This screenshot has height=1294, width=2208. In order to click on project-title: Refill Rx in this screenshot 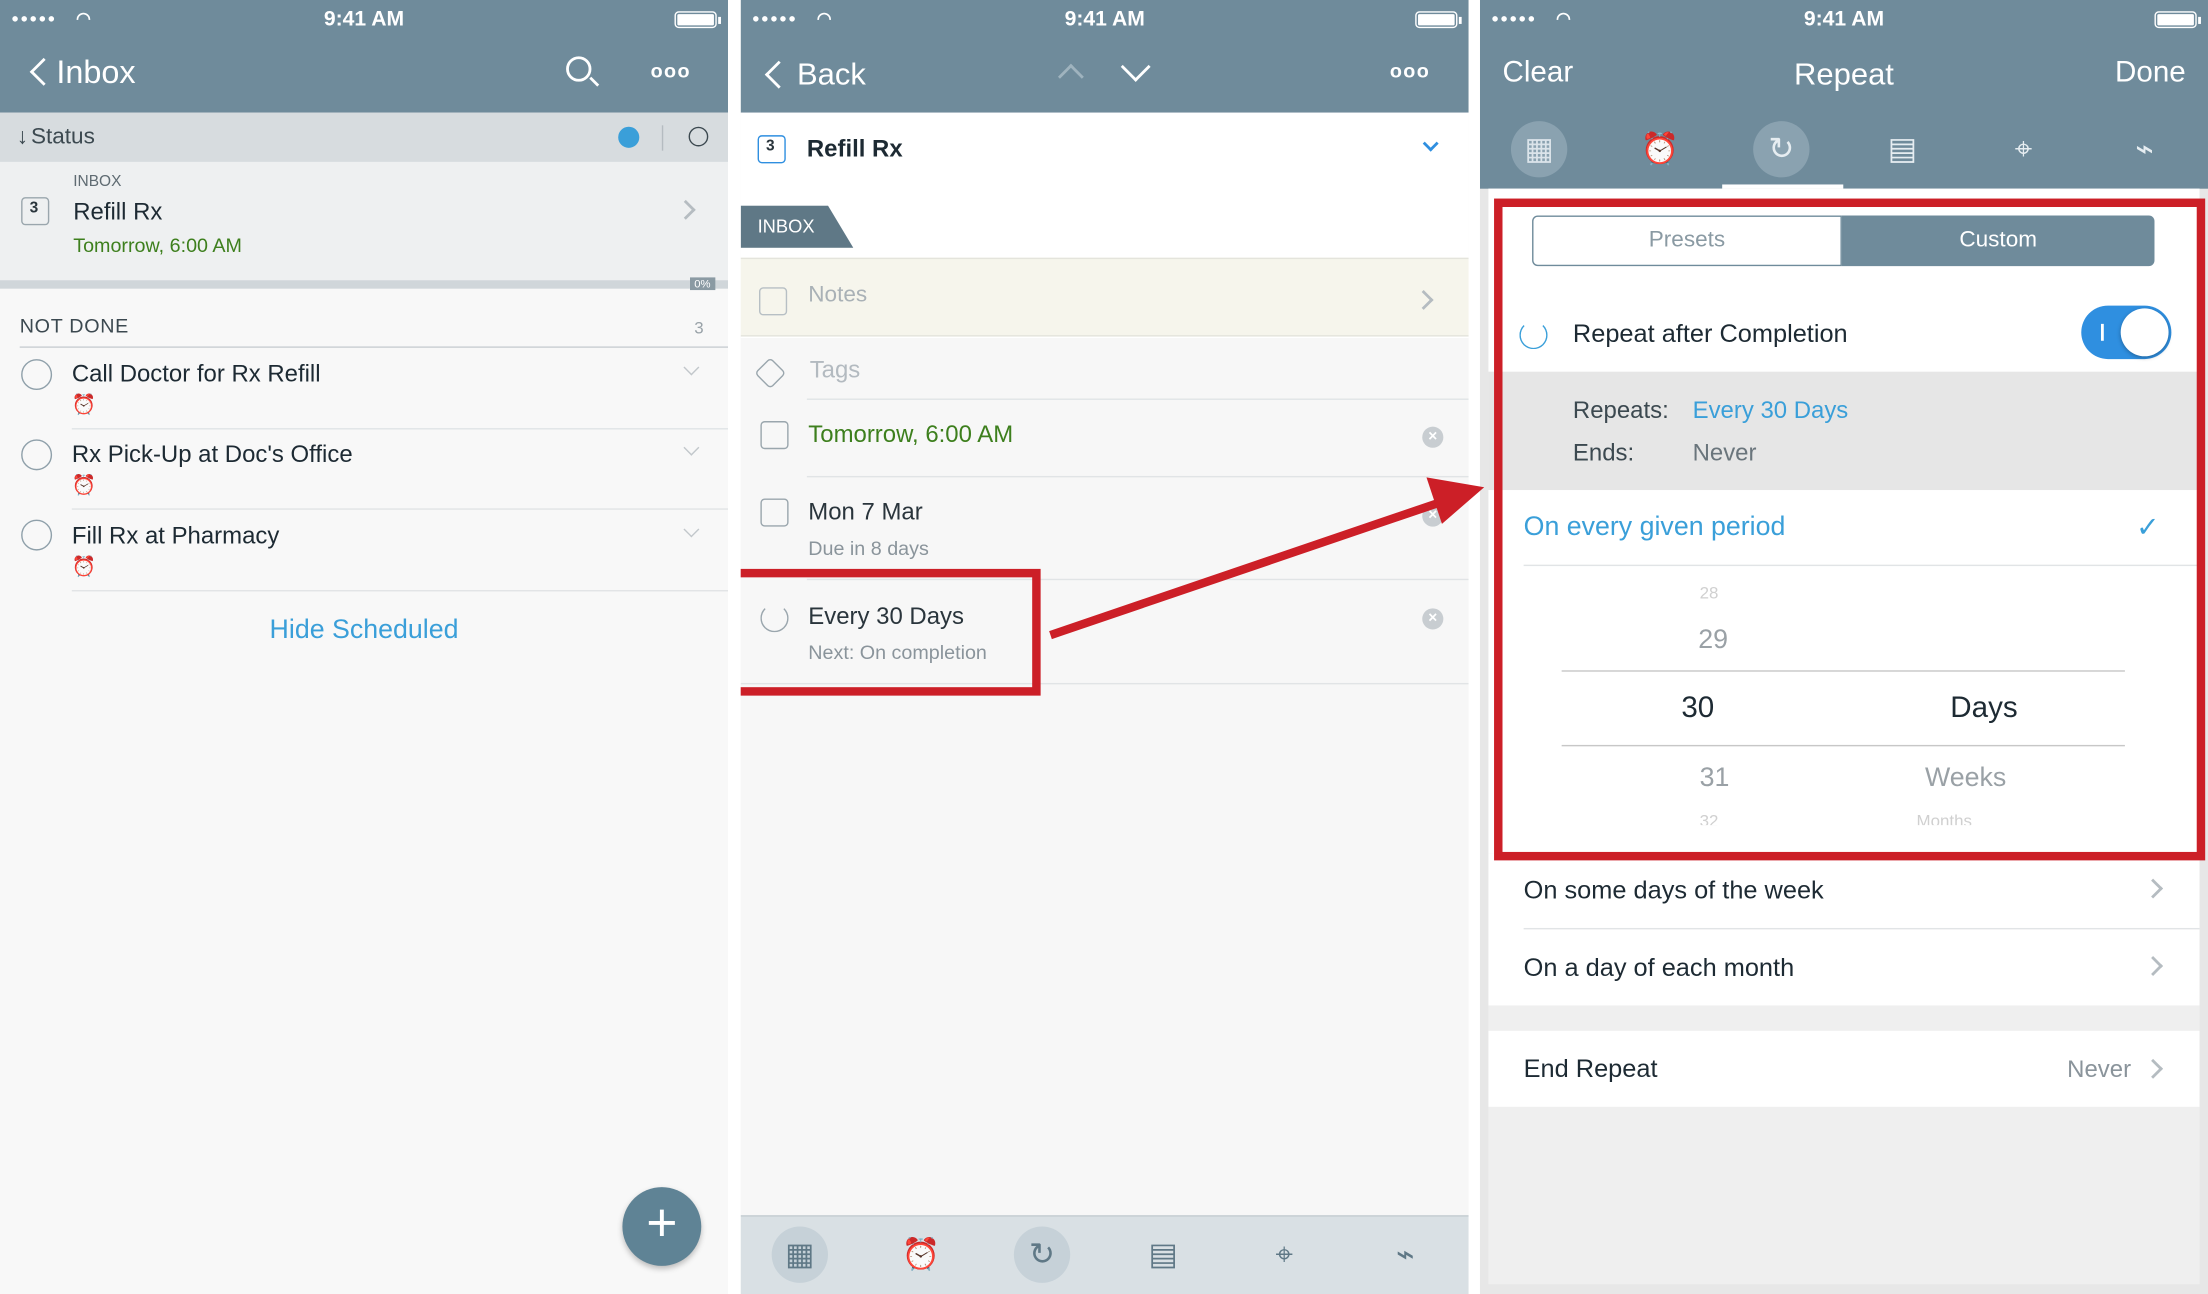, I will do `click(118, 212)`.